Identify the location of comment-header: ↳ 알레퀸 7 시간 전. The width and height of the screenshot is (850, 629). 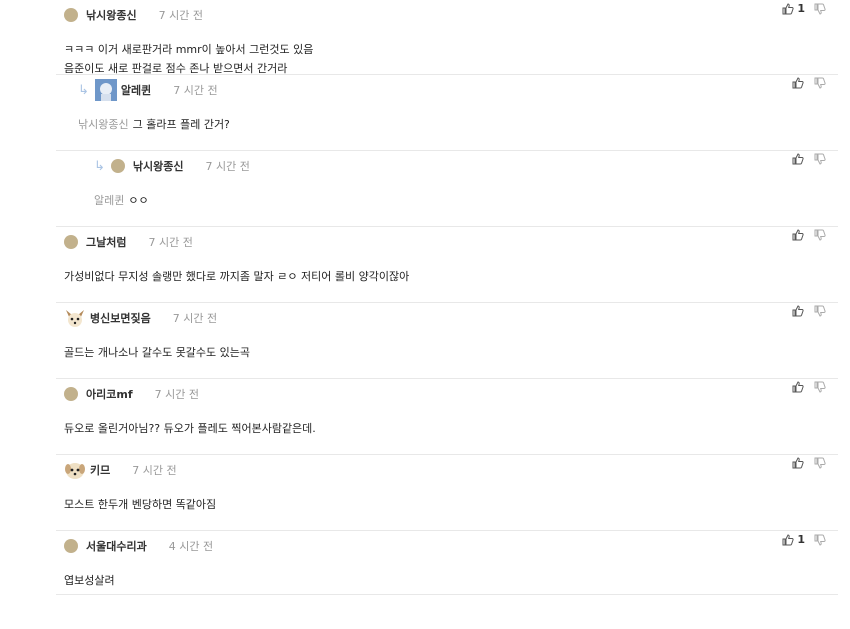
(148, 90).